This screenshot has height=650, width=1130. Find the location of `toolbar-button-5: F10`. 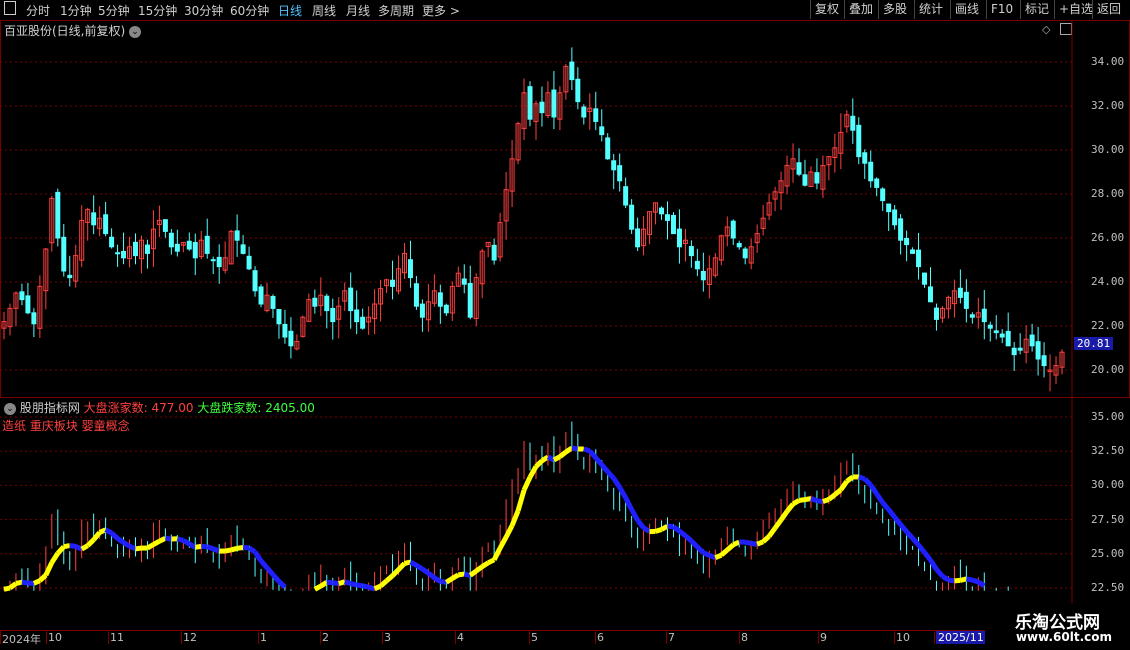

toolbar-button-5: F10 is located at coordinates (1001, 9).